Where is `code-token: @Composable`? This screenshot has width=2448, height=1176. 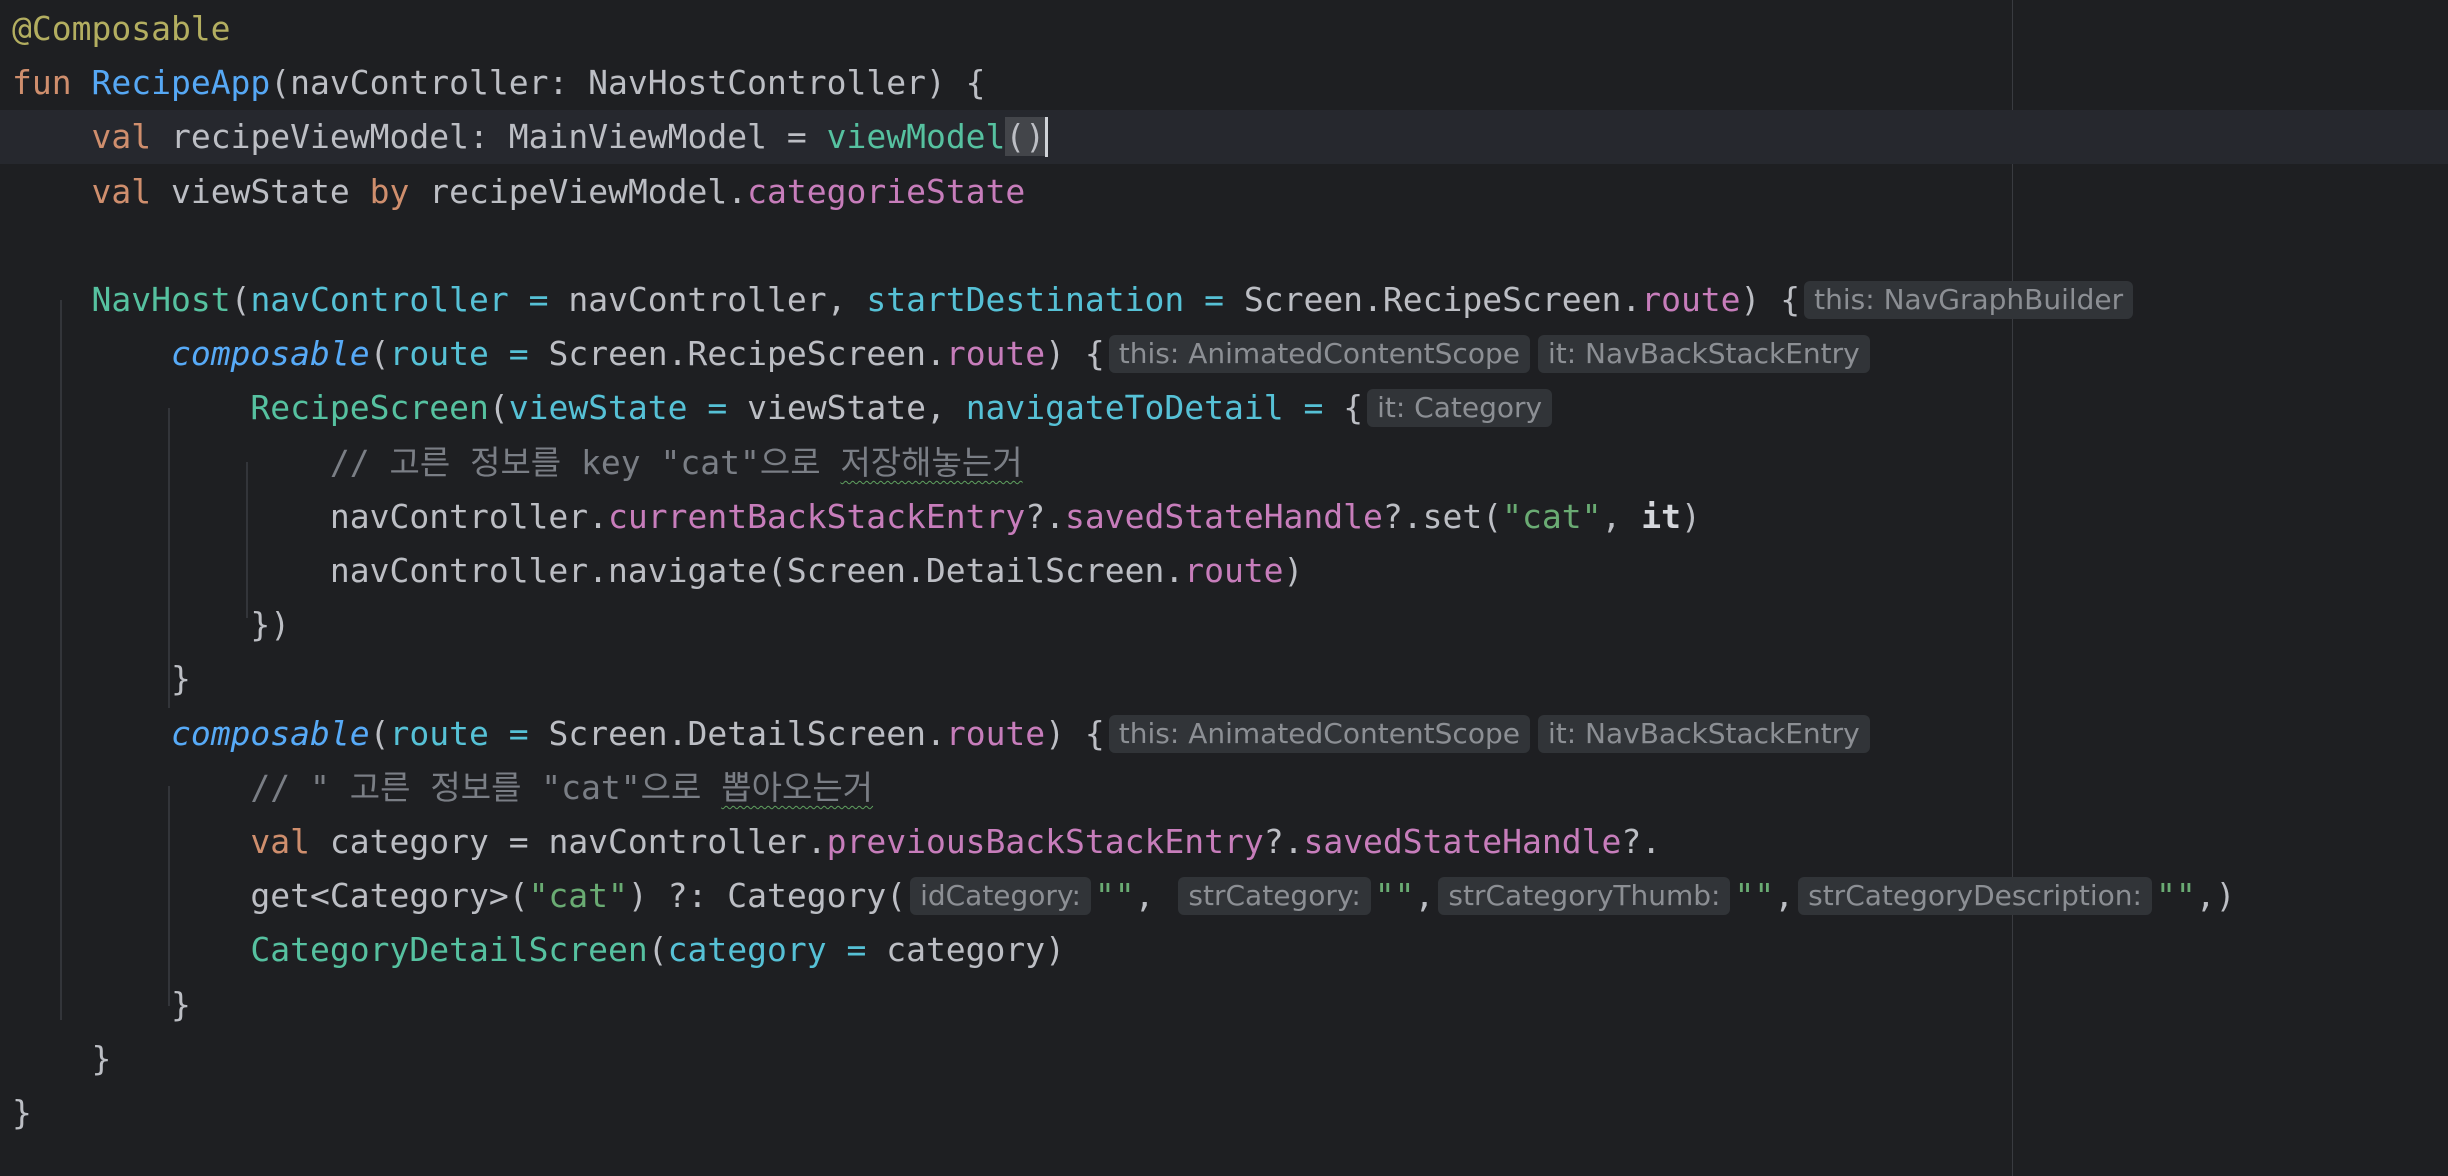 code-token: @Composable is located at coordinates (121, 28).